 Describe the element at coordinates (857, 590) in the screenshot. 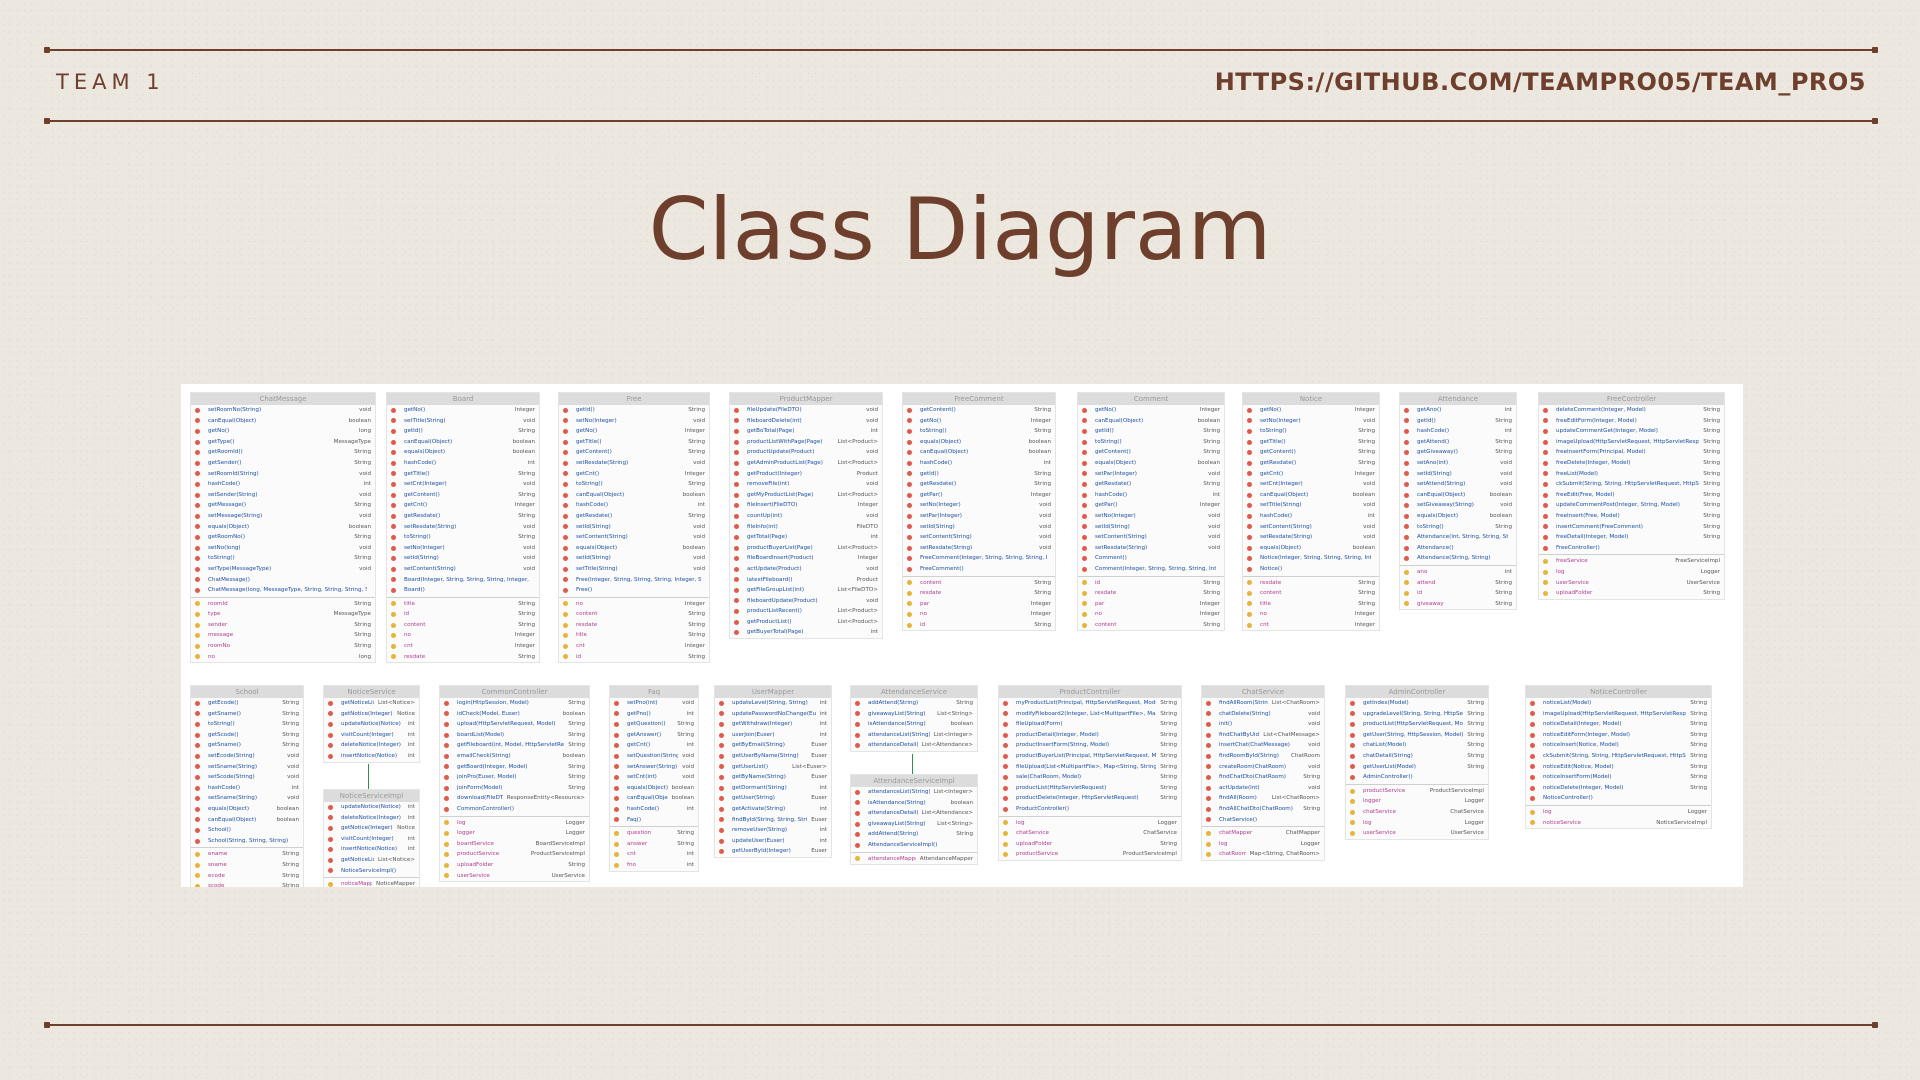

I see `member-type: List<FileDTO>` at that location.